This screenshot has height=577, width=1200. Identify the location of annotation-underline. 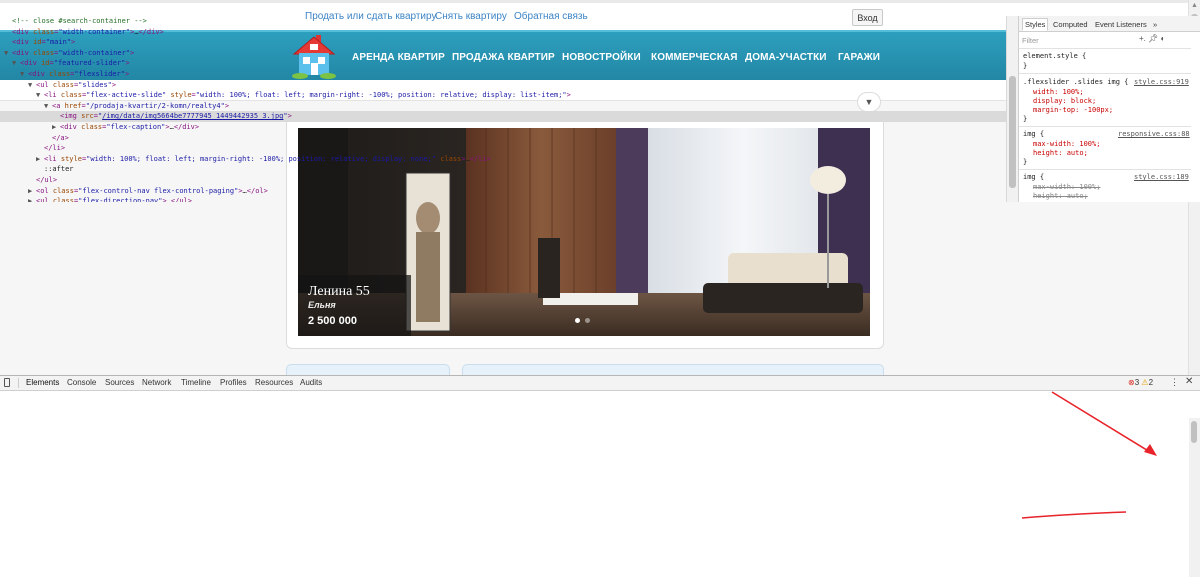
(1074, 515).